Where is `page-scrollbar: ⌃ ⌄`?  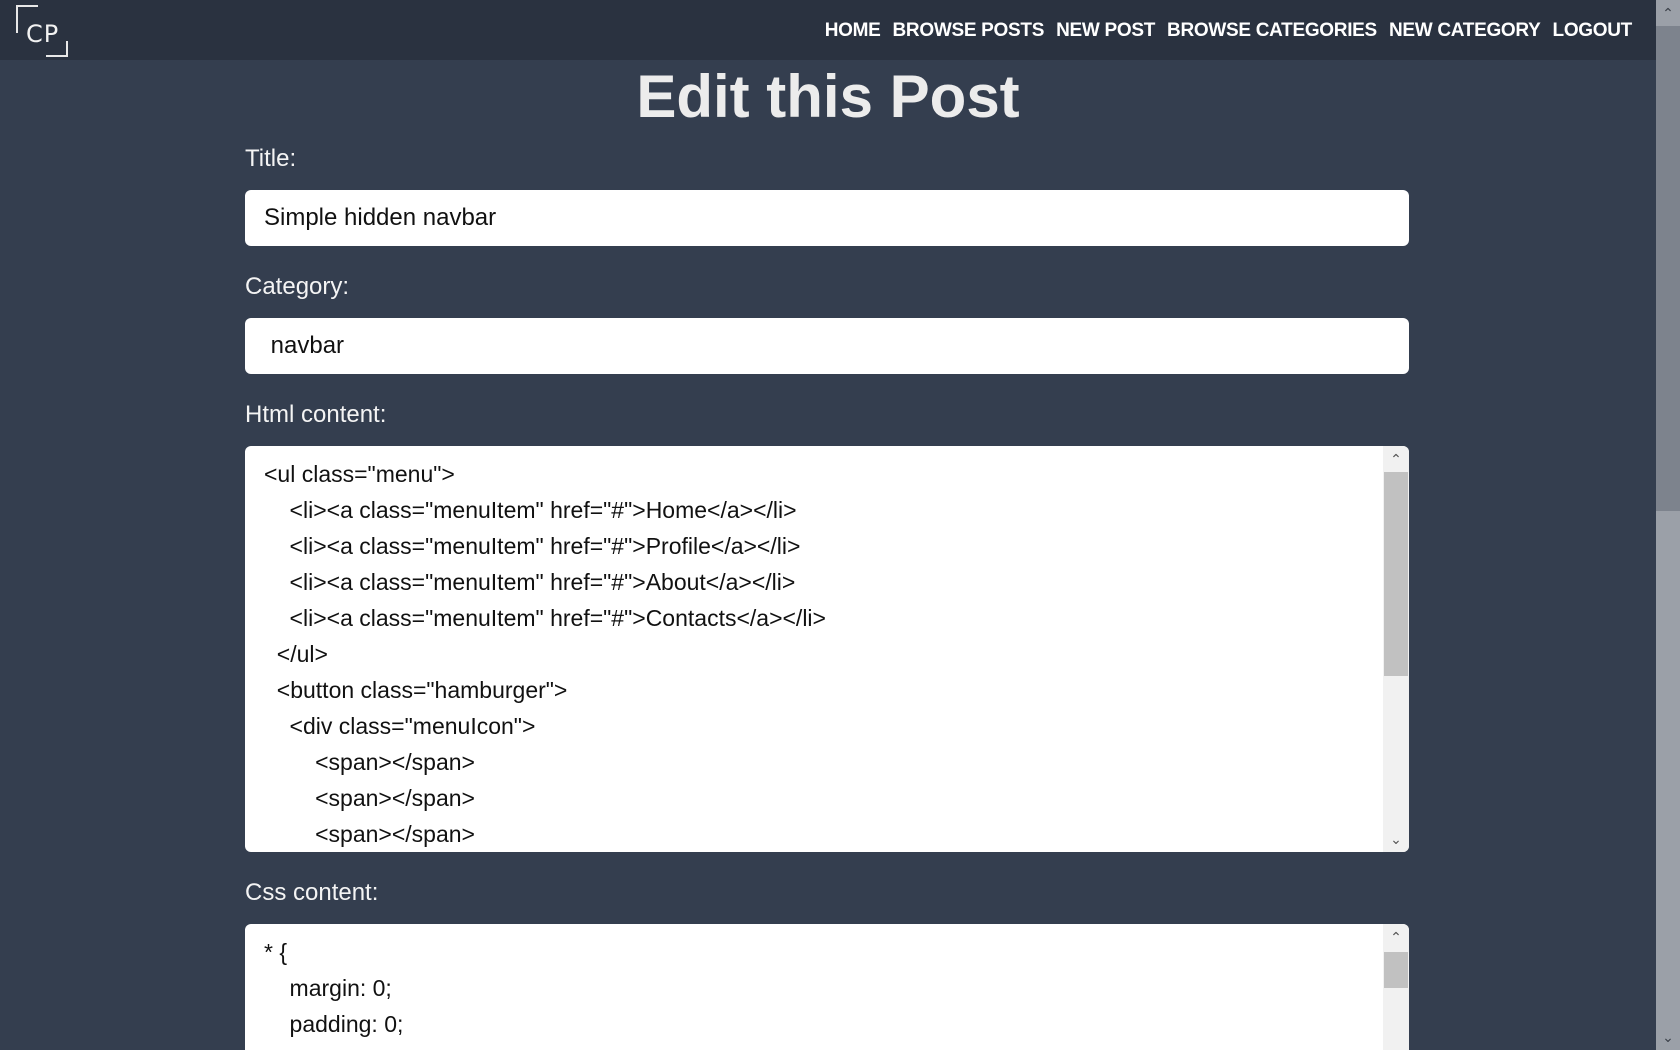
page-scrollbar: ⌃ ⌄ is located at coordinates (1668, 525).